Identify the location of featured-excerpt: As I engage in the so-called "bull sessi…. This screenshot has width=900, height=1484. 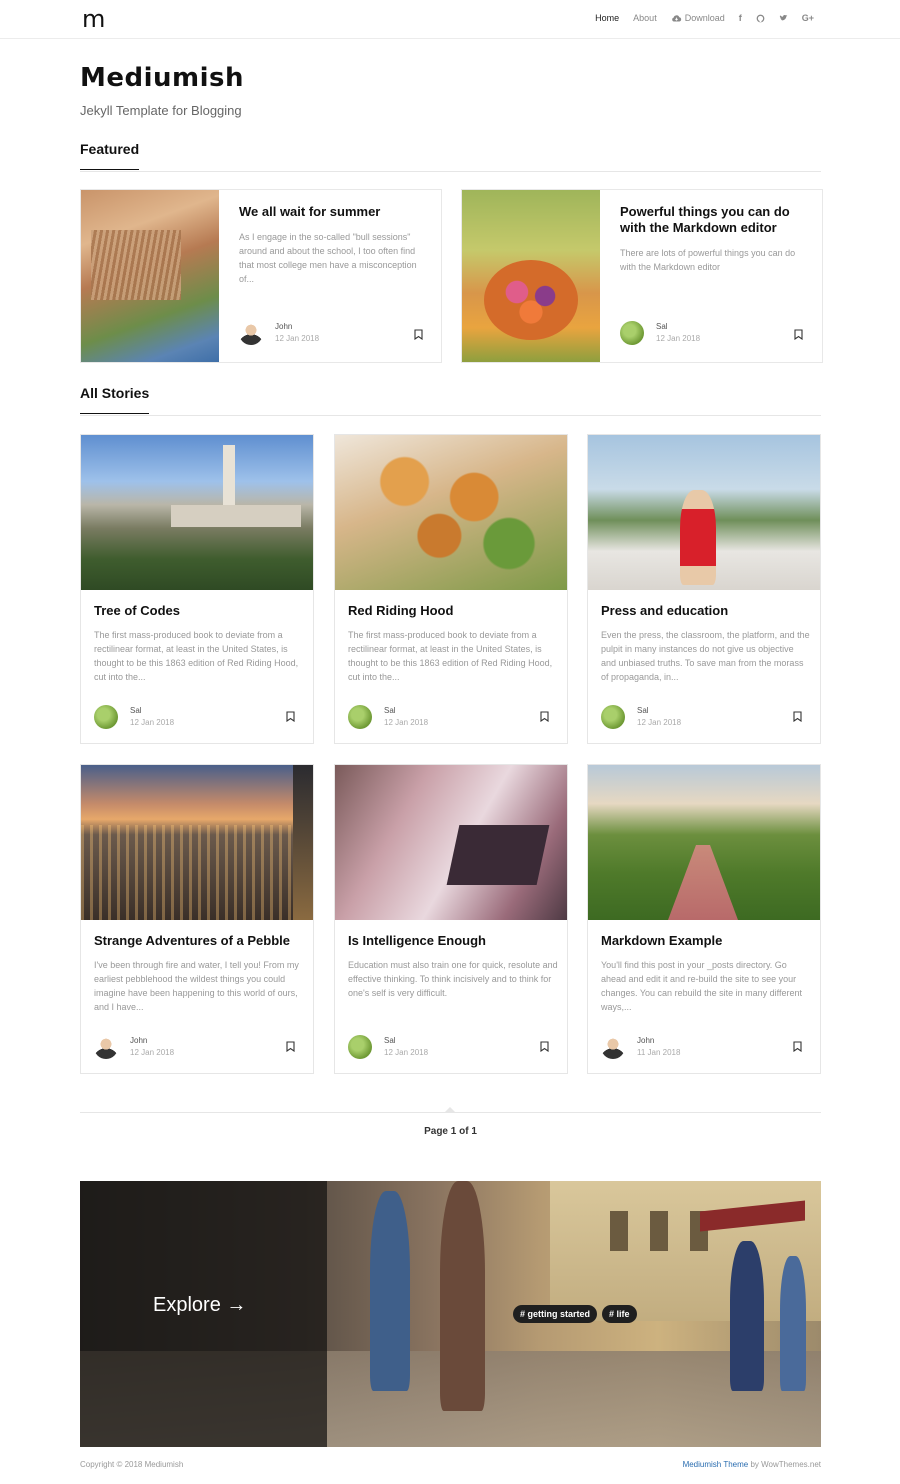
(328, 258).